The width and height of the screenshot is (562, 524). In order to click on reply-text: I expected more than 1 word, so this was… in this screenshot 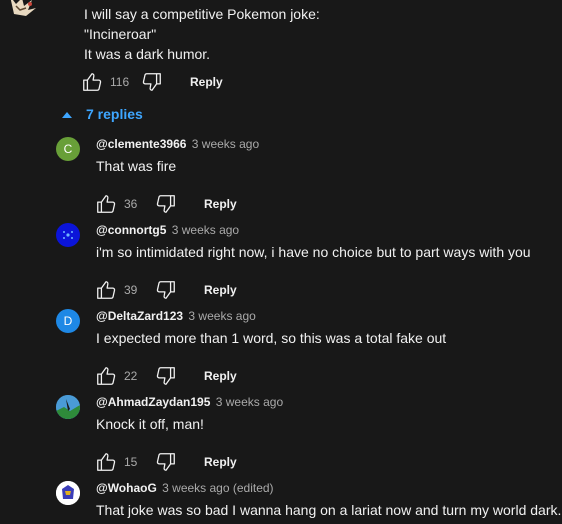, I will do `click(271, 338)`.